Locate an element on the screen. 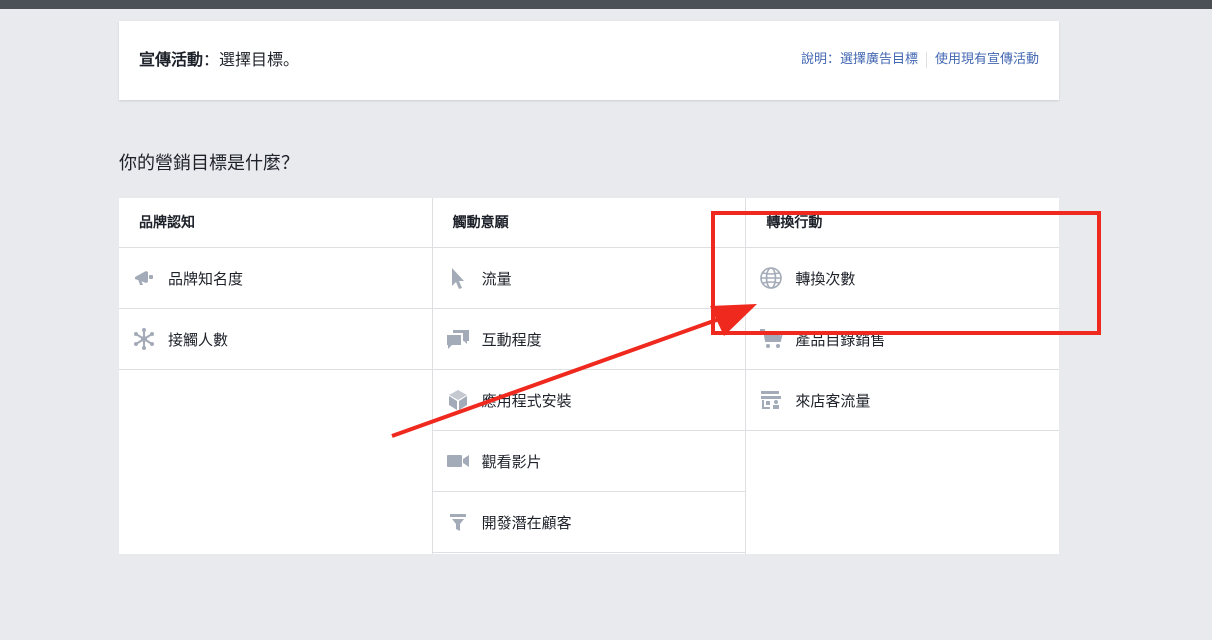  section-title: 你的營銷目標是什麼？ is located at coordinates (209, 163).